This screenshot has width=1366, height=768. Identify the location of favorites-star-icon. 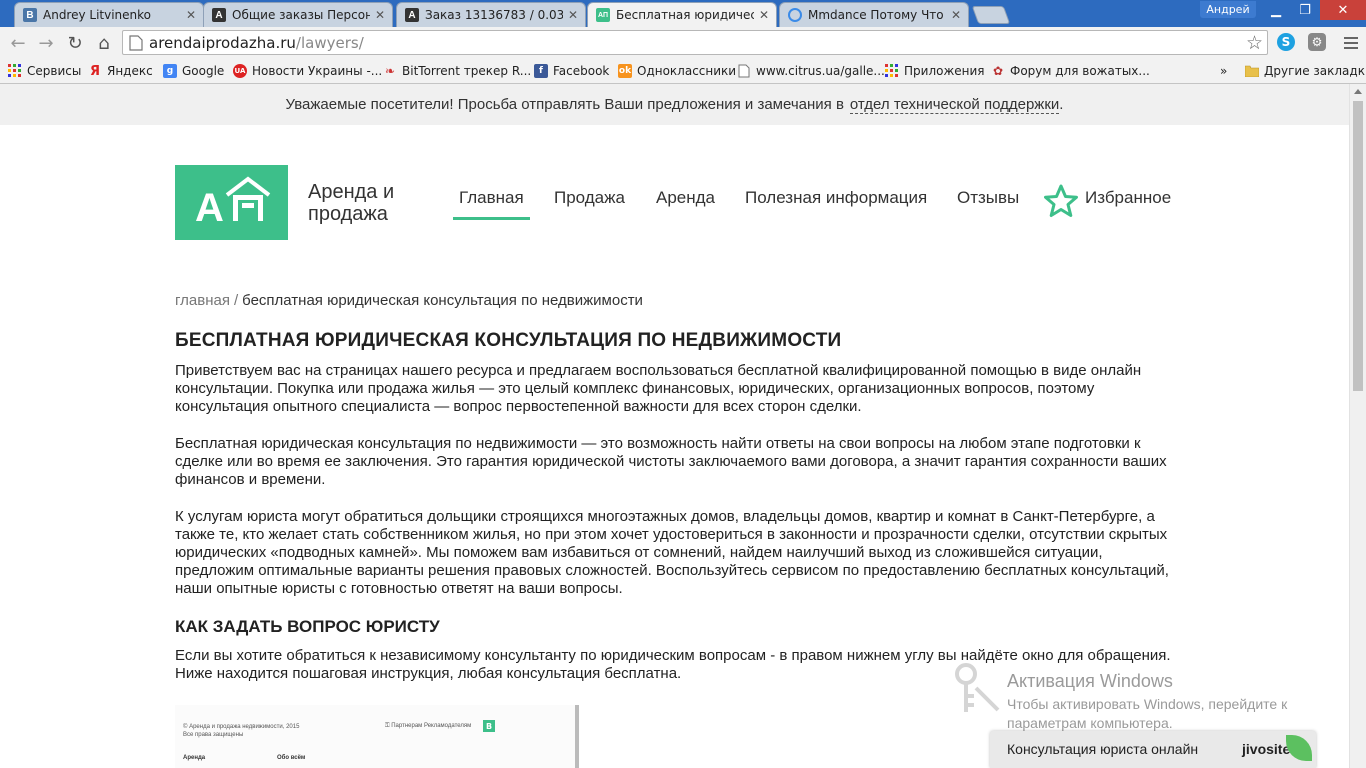
(1061, 201).